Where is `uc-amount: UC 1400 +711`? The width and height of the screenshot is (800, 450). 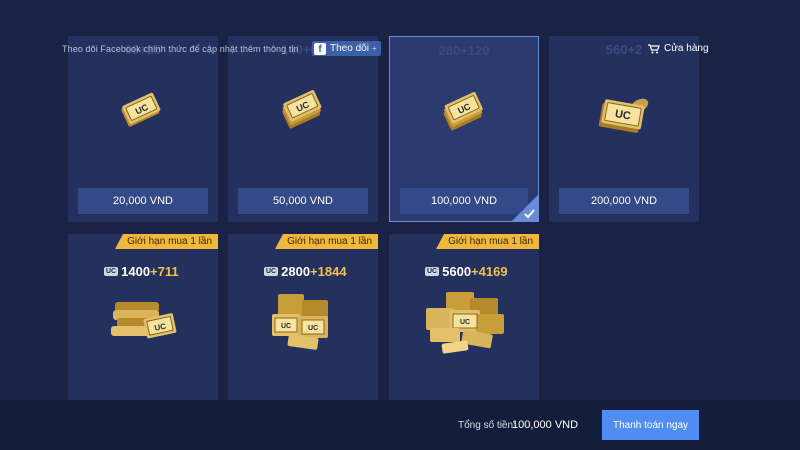
uc-amount: UC 1400 +711 is located at coordinates (141, 271).